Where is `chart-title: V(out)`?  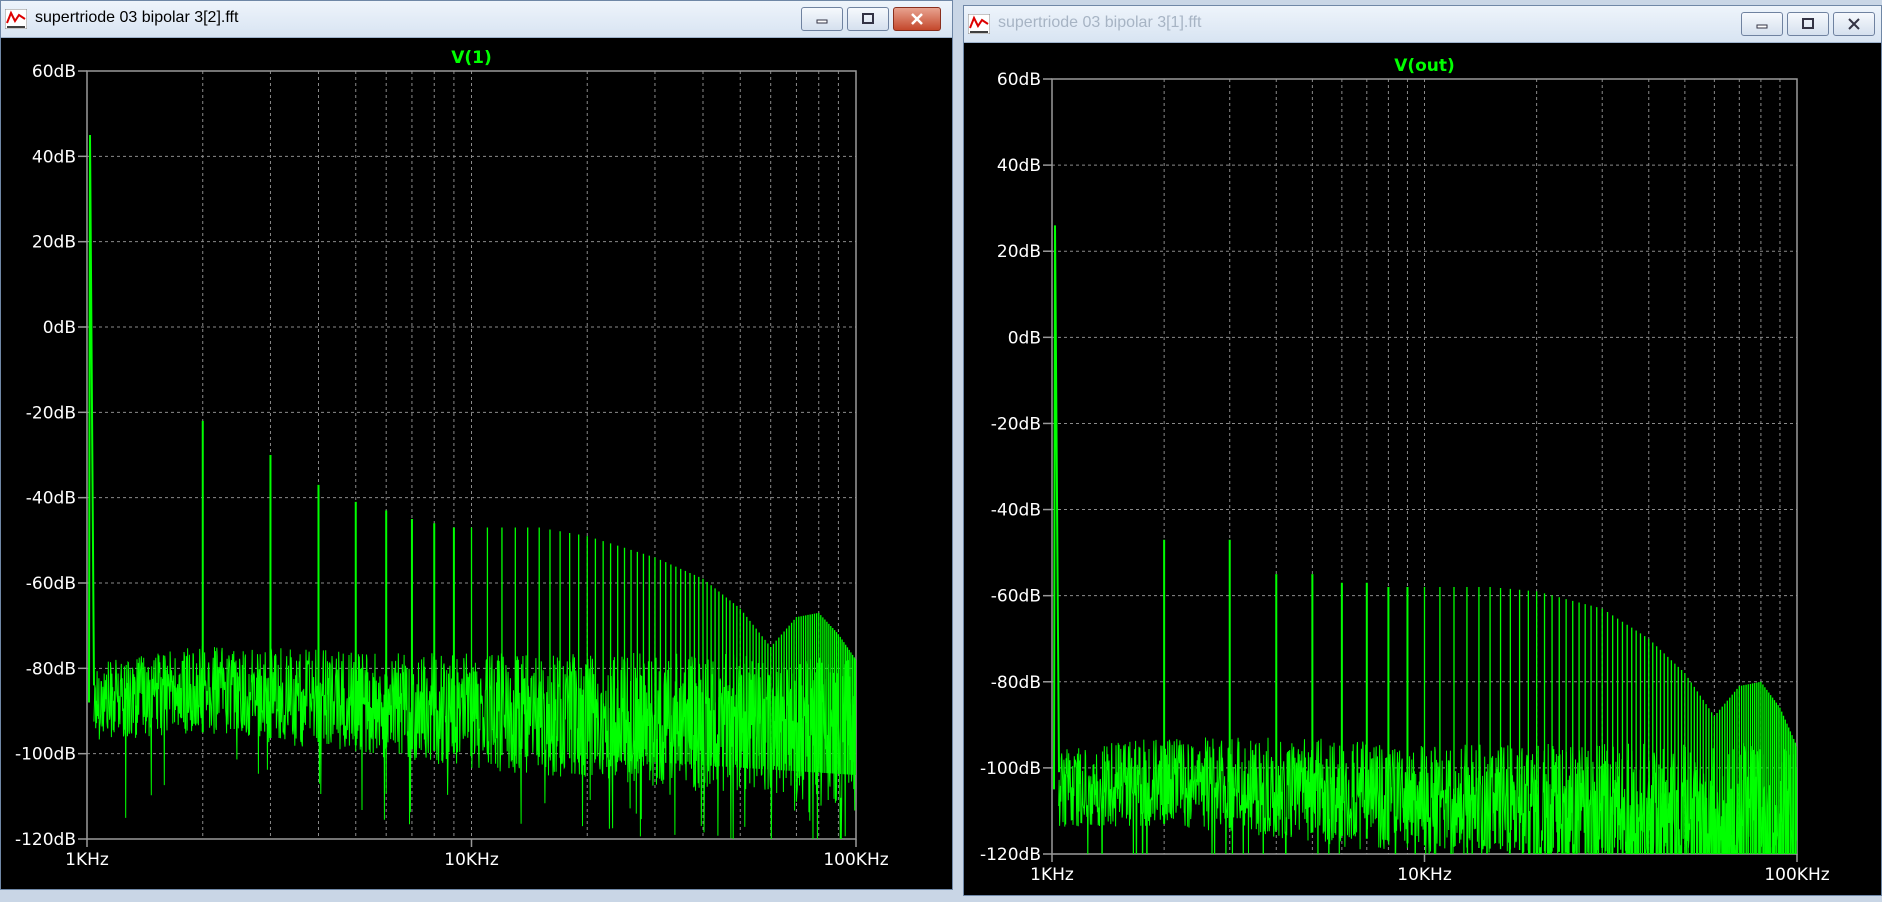 chart-title: V(out) is located at coordinates (1424, 66).